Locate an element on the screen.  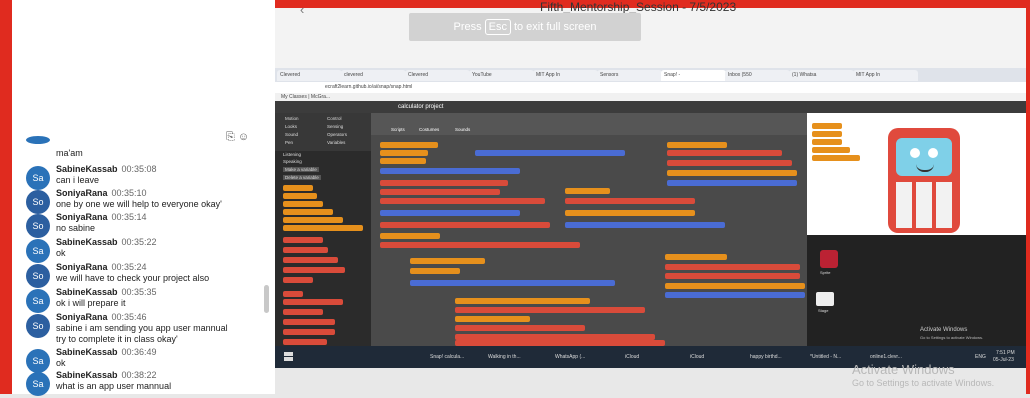
category-motion: Motion is located at coordinates (292, 118).